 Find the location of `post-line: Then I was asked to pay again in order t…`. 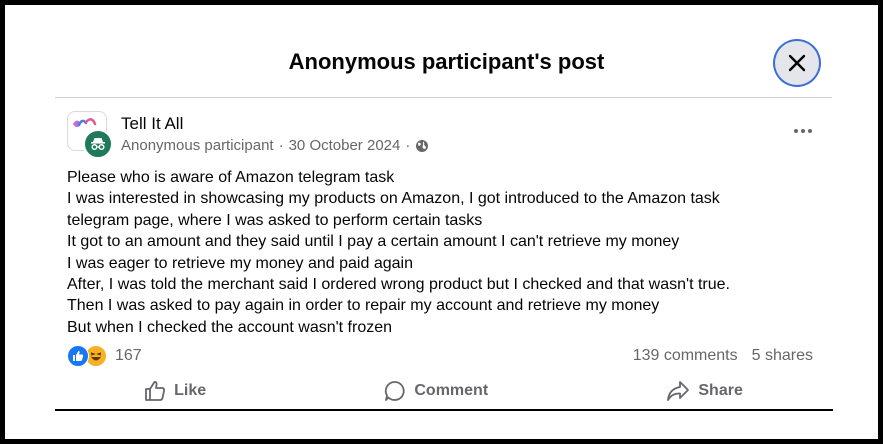

post-line: Then I was asked to pay again in order t… is located at coordinates (363, 306).